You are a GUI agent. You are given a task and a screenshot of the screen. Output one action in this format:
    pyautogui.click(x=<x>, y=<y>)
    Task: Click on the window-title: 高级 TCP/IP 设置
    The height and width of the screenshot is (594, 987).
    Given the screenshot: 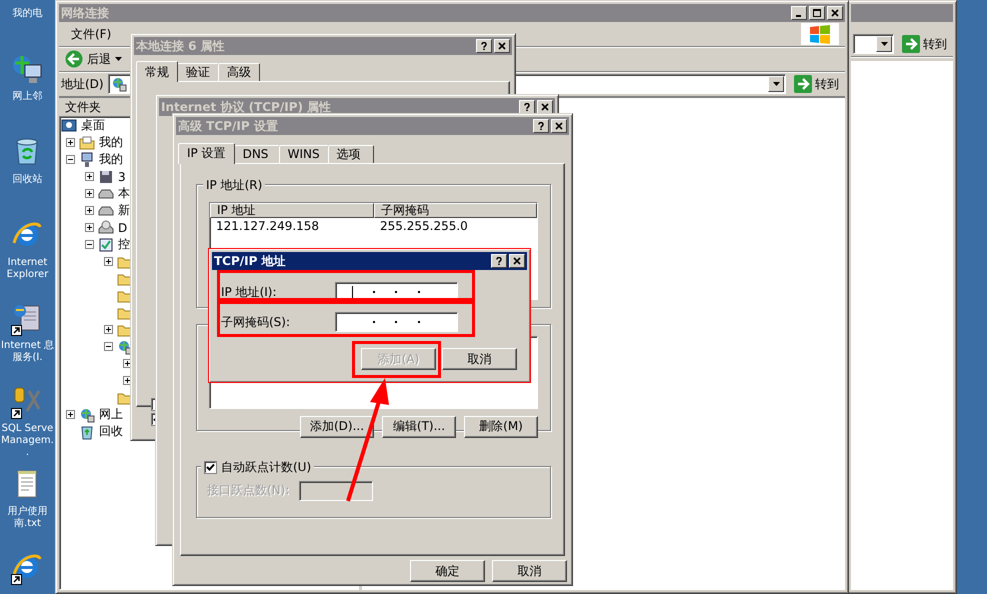 What is the action you would take?
    pyautogui.click(x=228, y=126)
    